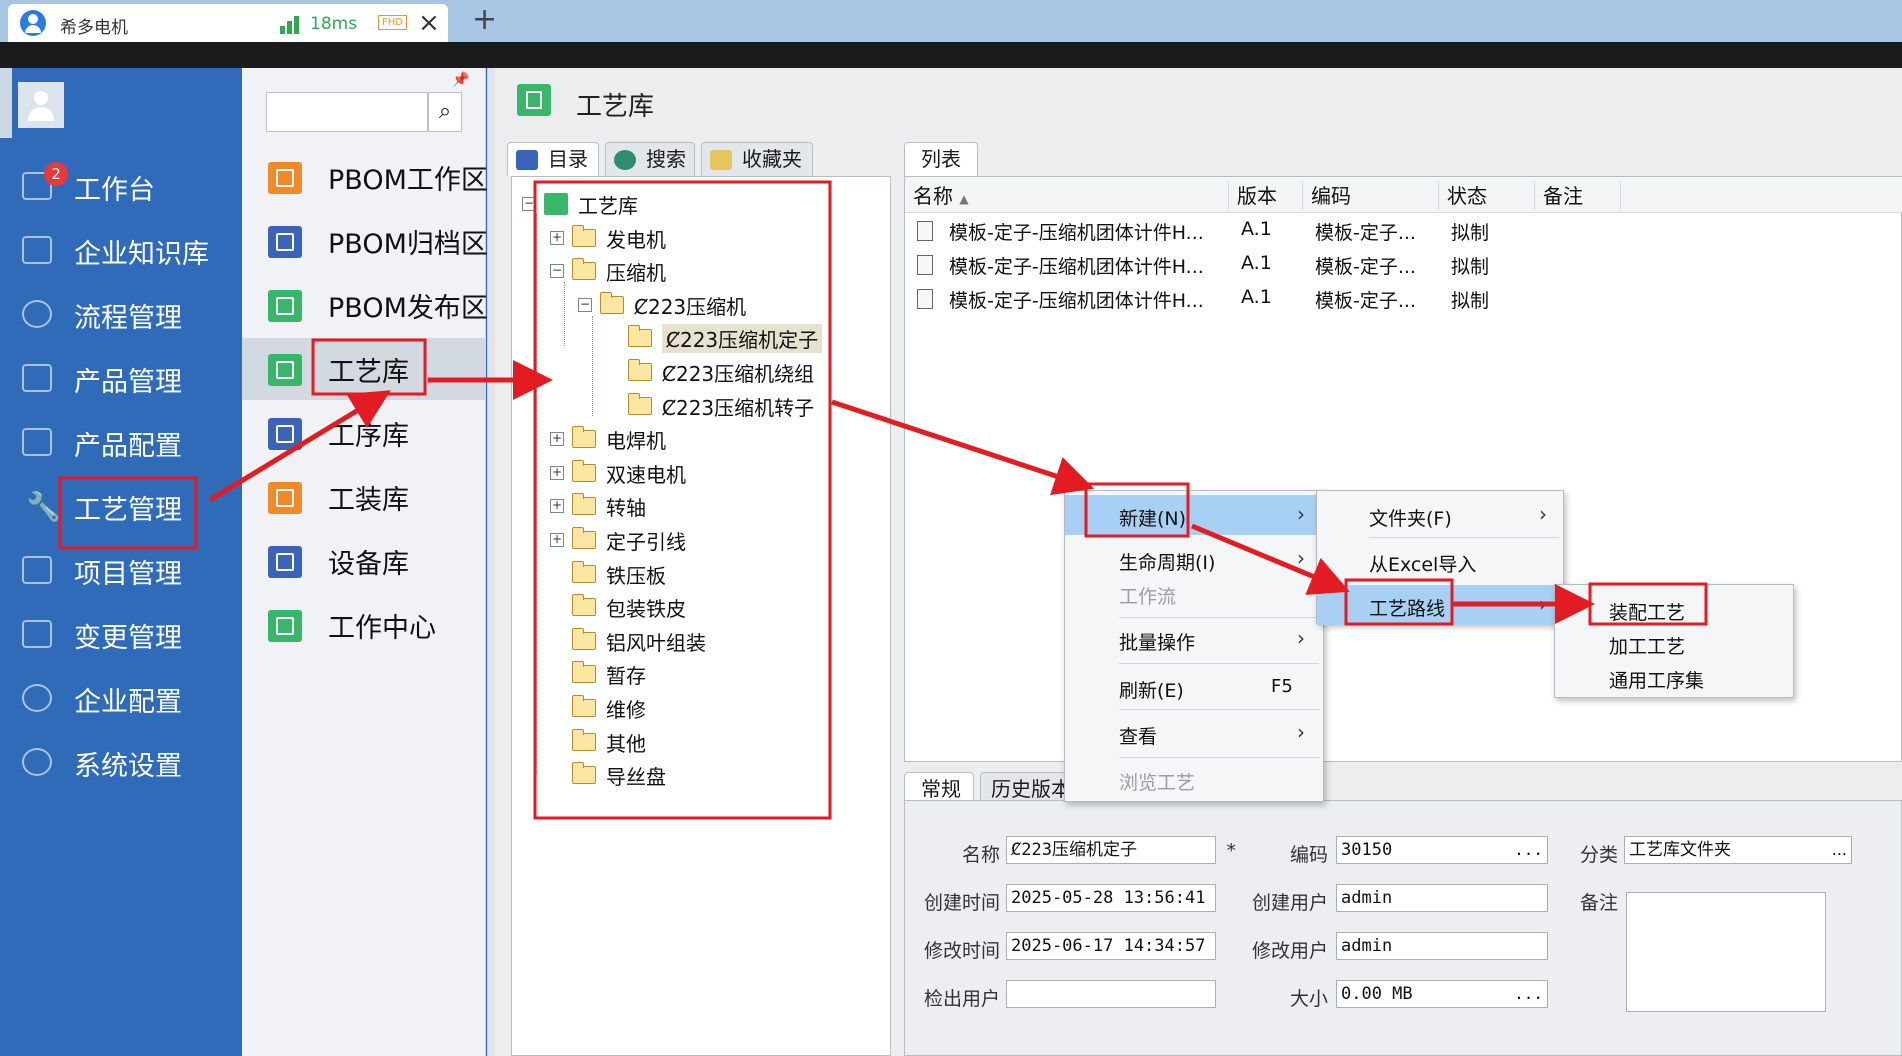  What do you see at coordinates (1266, 196) in the screenshot?
I see `col-header-version: 版本` at bounding box center [1266, 196].